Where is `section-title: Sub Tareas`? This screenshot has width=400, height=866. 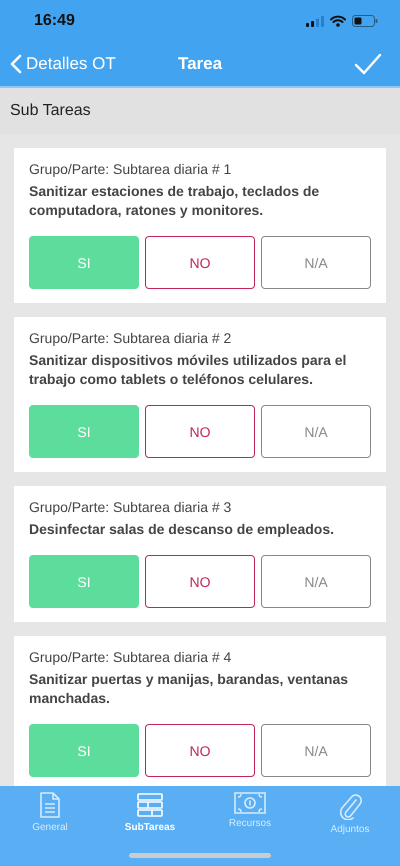
section-title: Sub Tareas is located at coordinates (50, 111).